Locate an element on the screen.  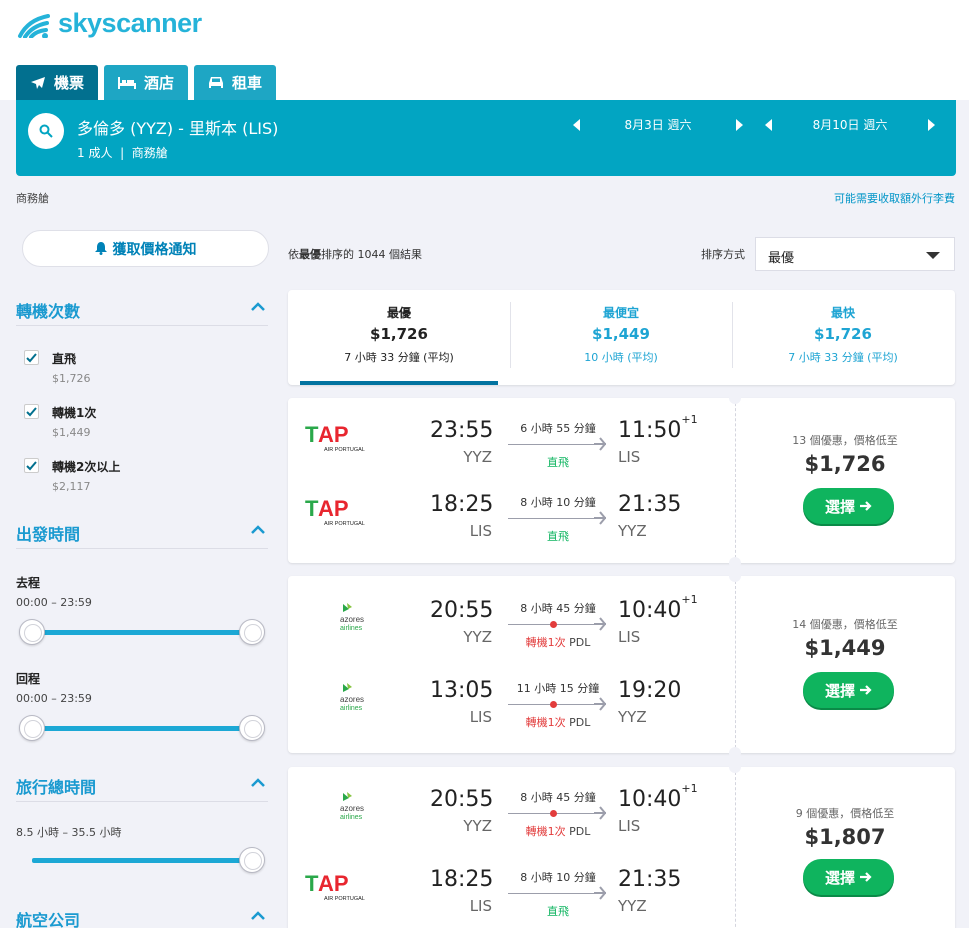
stops-one-checkbox is located at coordinates (31, 411).